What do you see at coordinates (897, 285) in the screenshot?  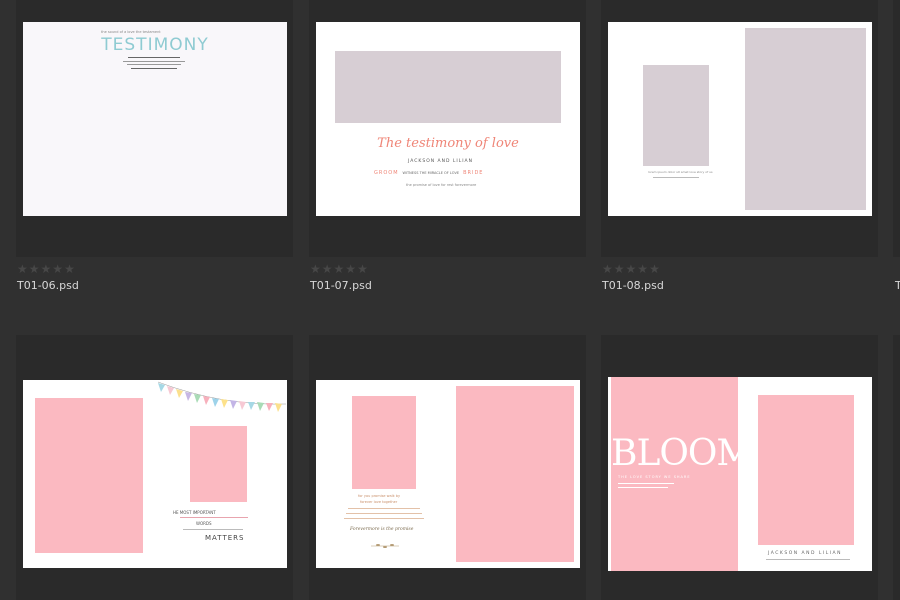 I see `file-name-partial: T` at bounding box center [897, 285].